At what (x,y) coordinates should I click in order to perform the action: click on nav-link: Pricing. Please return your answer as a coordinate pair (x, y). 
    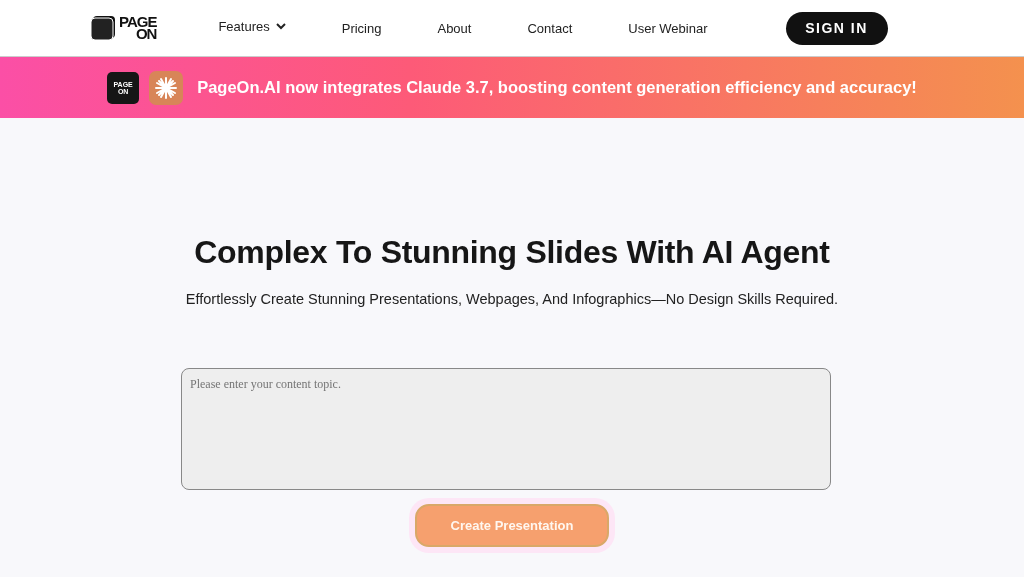
    Looking at the image, I should click on (361, 28).